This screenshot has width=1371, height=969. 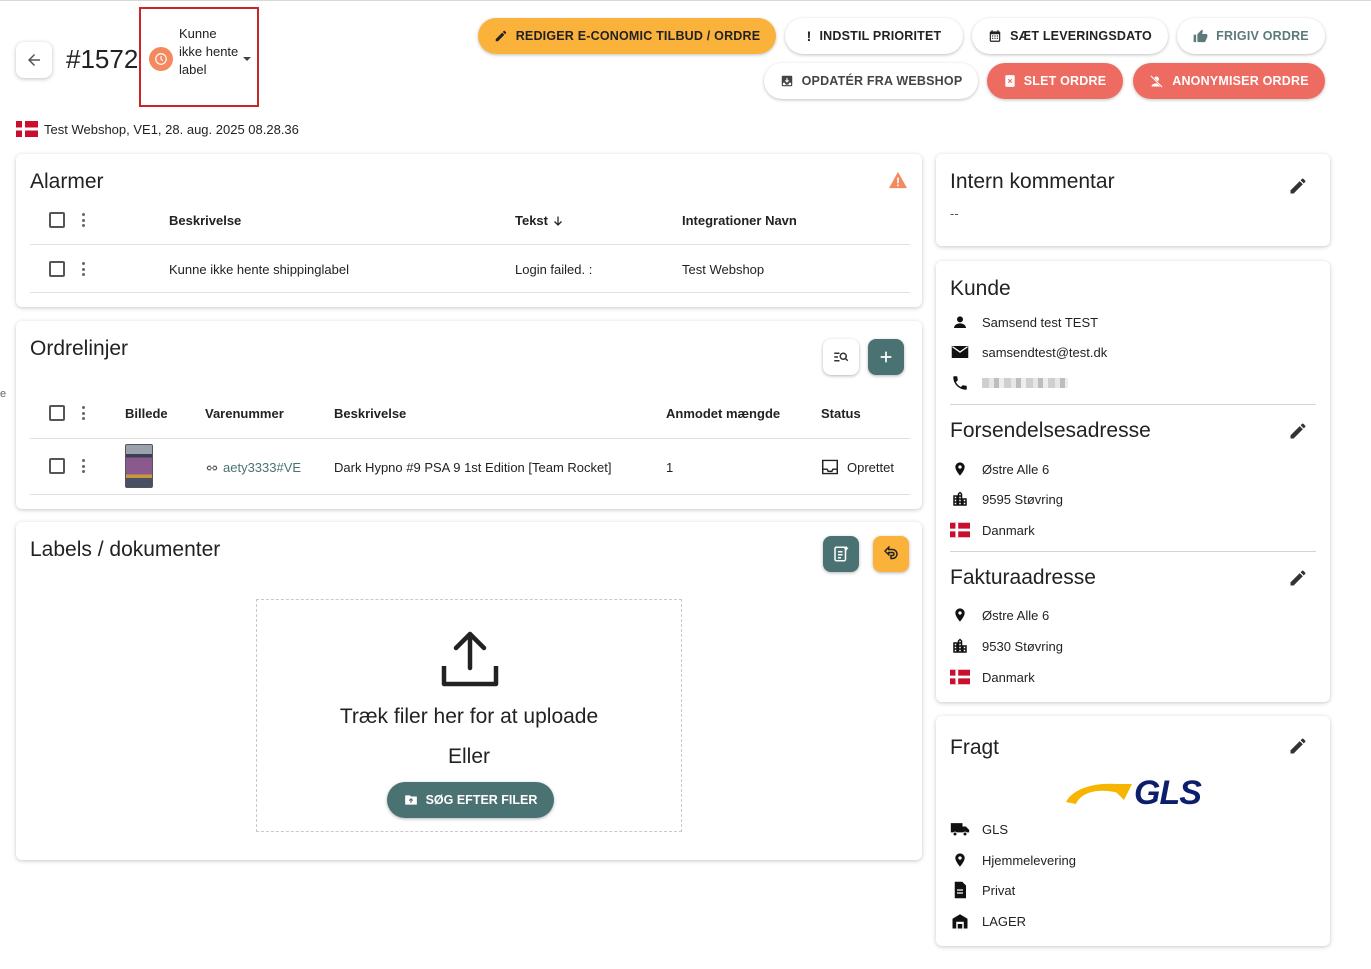 What do you see at coordinates (1050, 430) in the screenshot?
I see `shipping-address-title: Forsendelsesadresse` at bounding box center [1050, 430].